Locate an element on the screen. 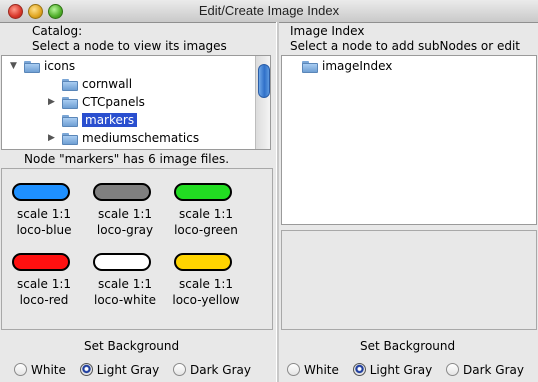  tree-node-label-selected: markers is located at coordinates (110, 120).